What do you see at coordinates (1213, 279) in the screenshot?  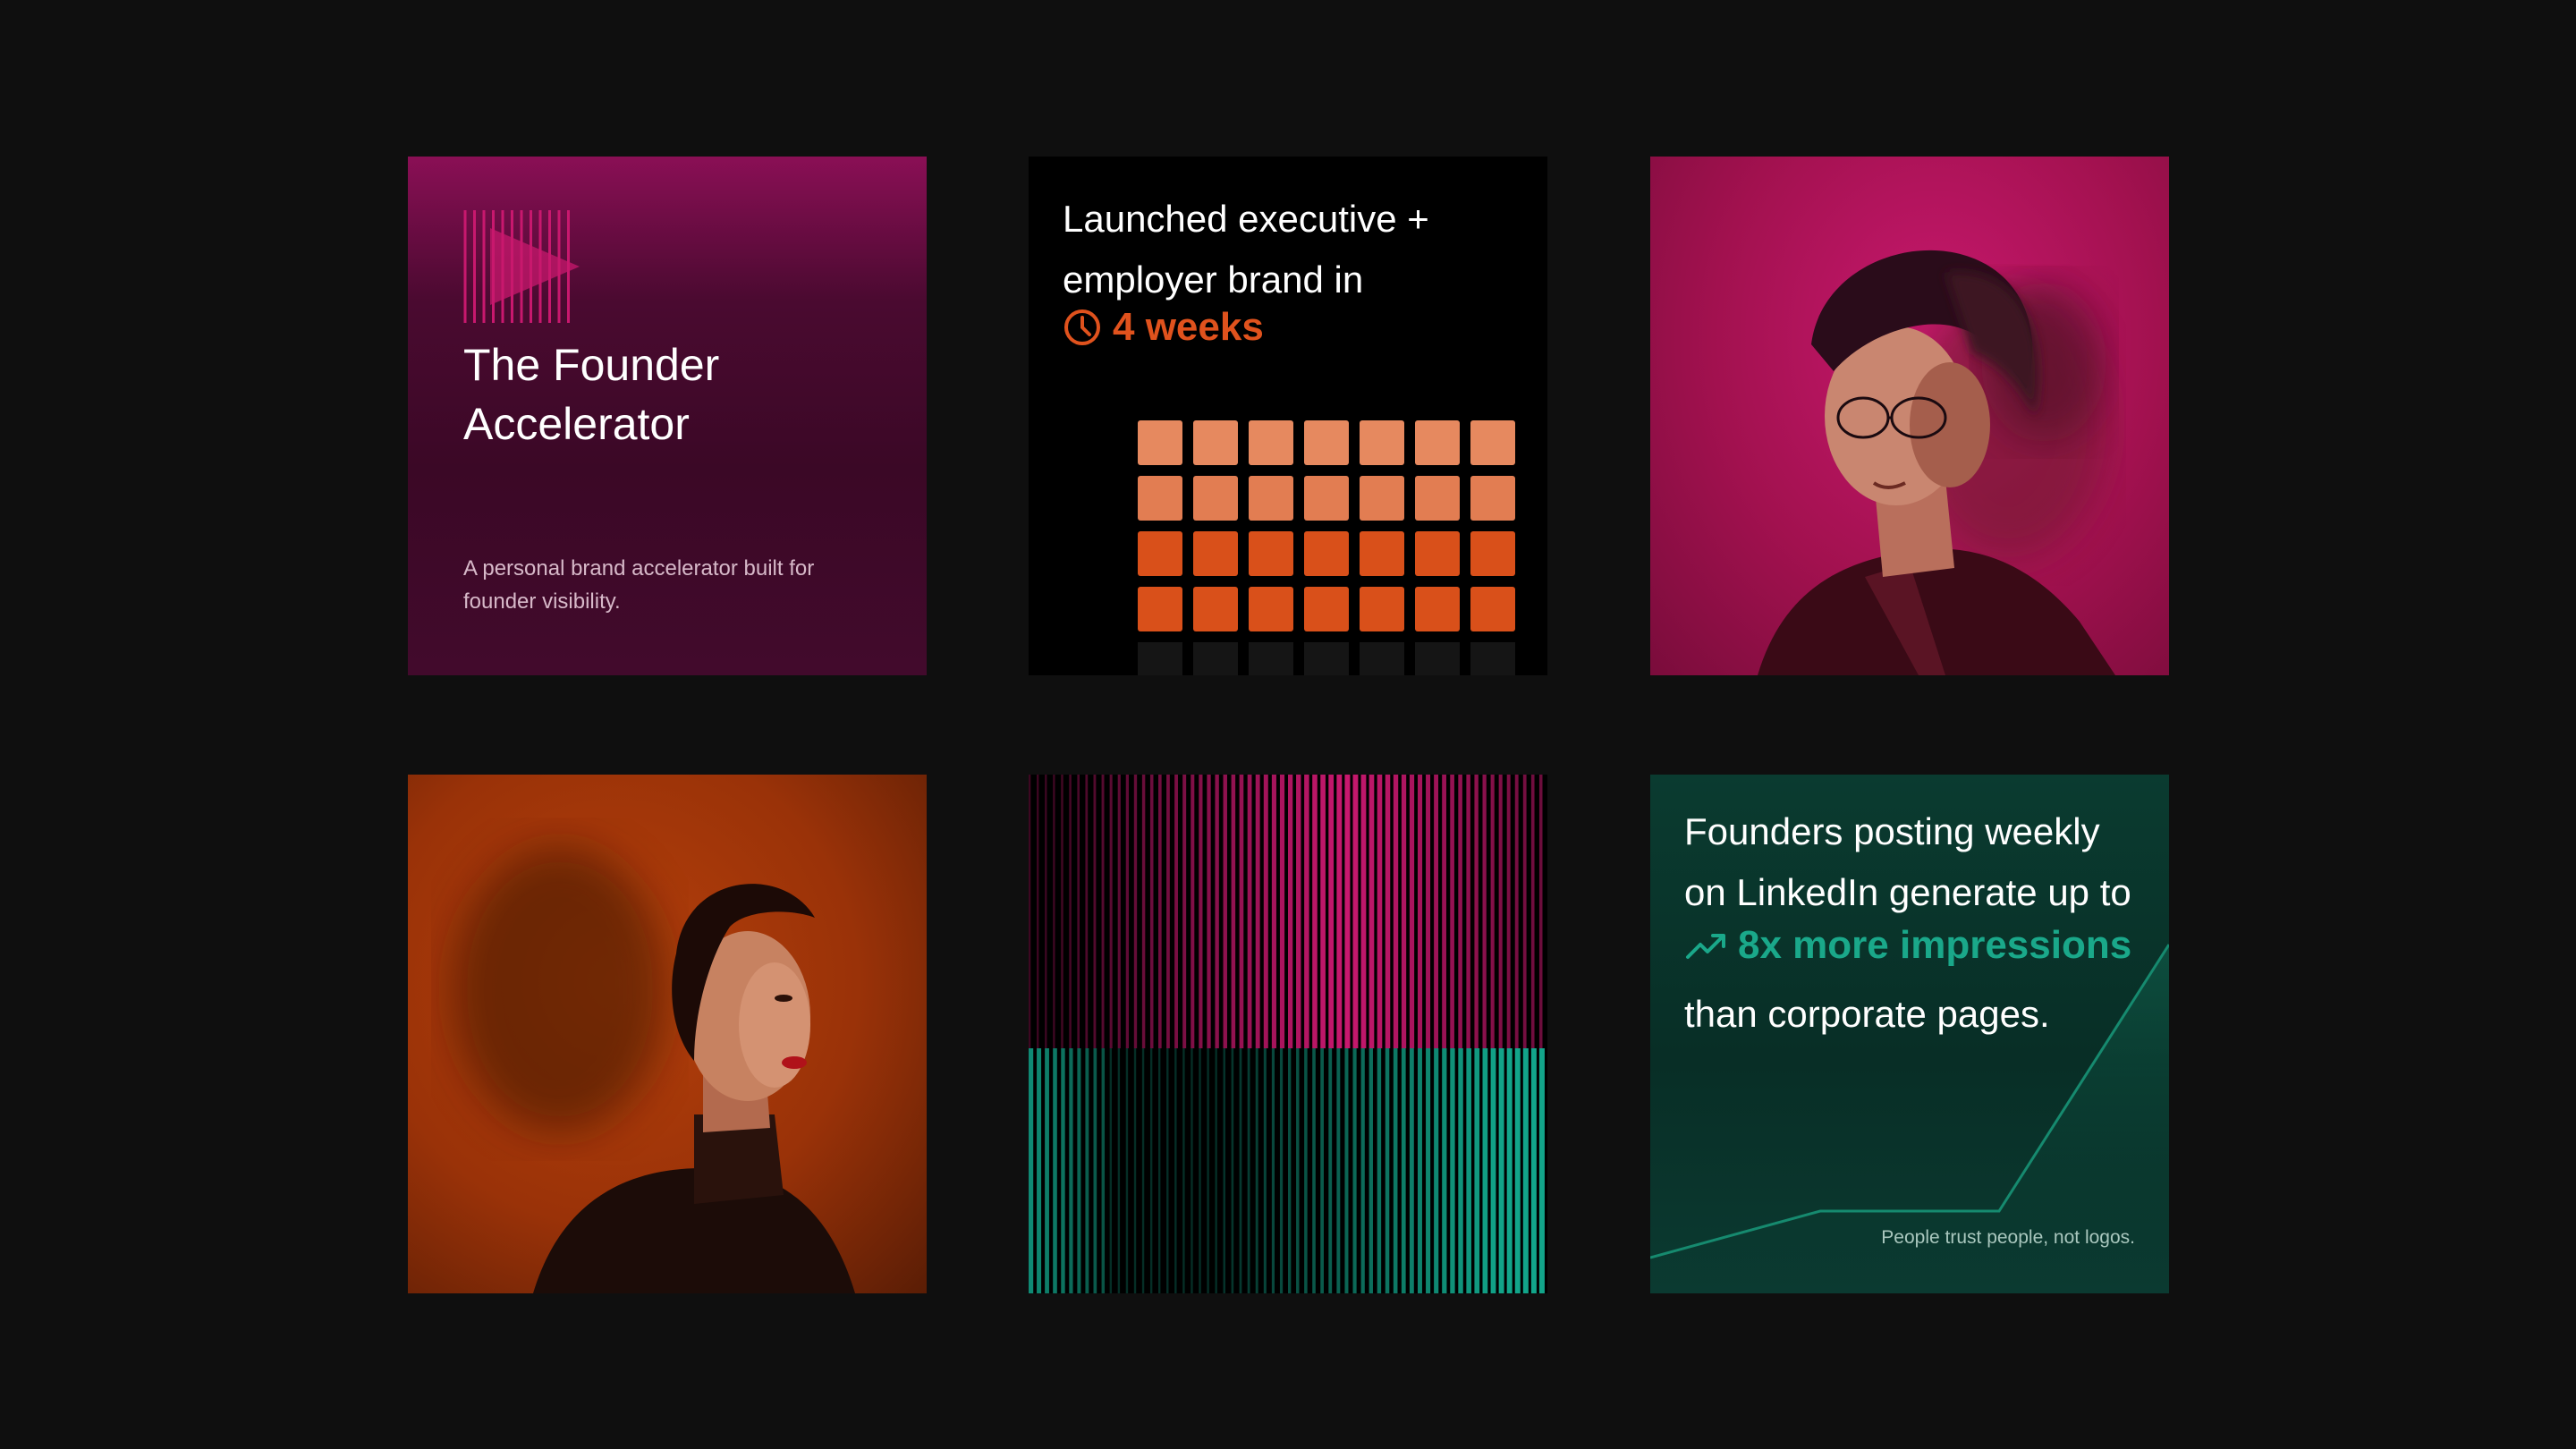 I see `headline-line-2: employer brand in` at bounding box center [1213, 279].